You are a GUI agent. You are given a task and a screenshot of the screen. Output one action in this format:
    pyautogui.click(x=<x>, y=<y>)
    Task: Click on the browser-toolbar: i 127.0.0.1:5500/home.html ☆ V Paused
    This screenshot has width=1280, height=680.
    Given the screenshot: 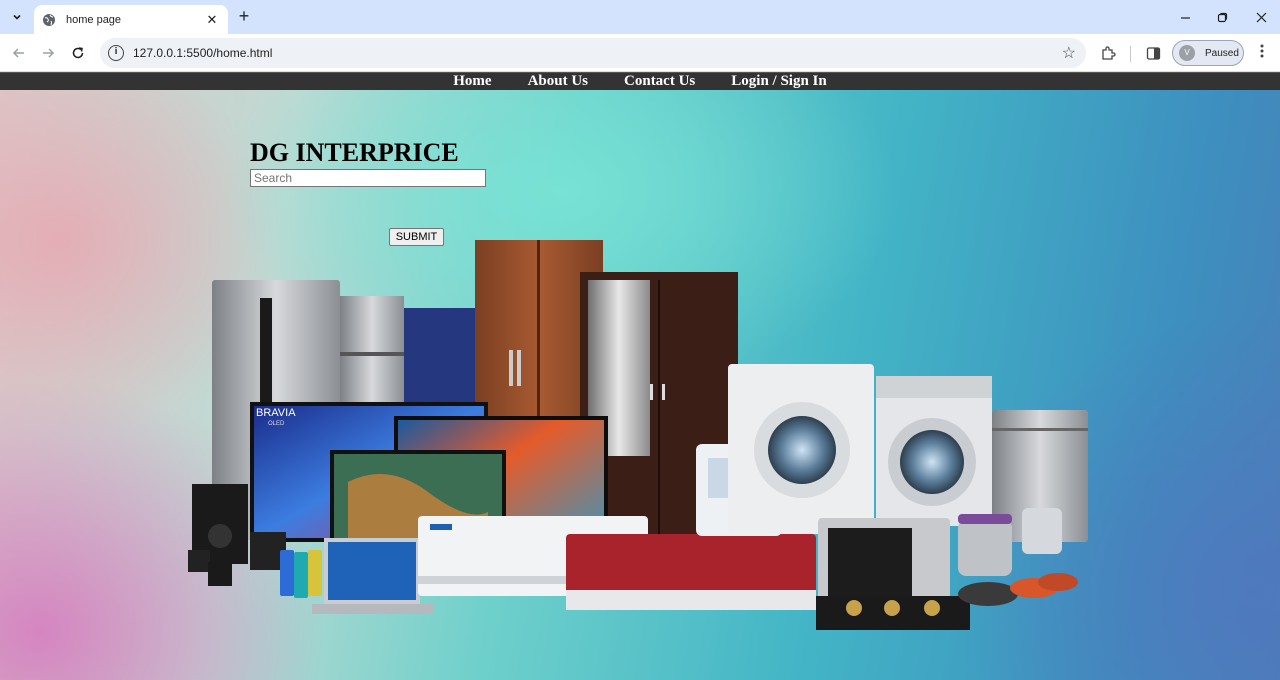 What is the action you would take?
    pyautogui.click(x=640, y=53)
    